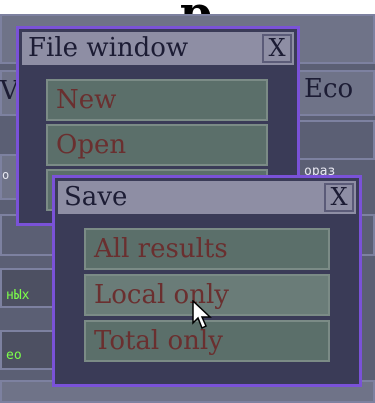 The image size is (375, 403). What do you see at coordinates (202, 315) in the screenshot?
I see `mouse-cursor-icon` at bounding box center [202, 315].